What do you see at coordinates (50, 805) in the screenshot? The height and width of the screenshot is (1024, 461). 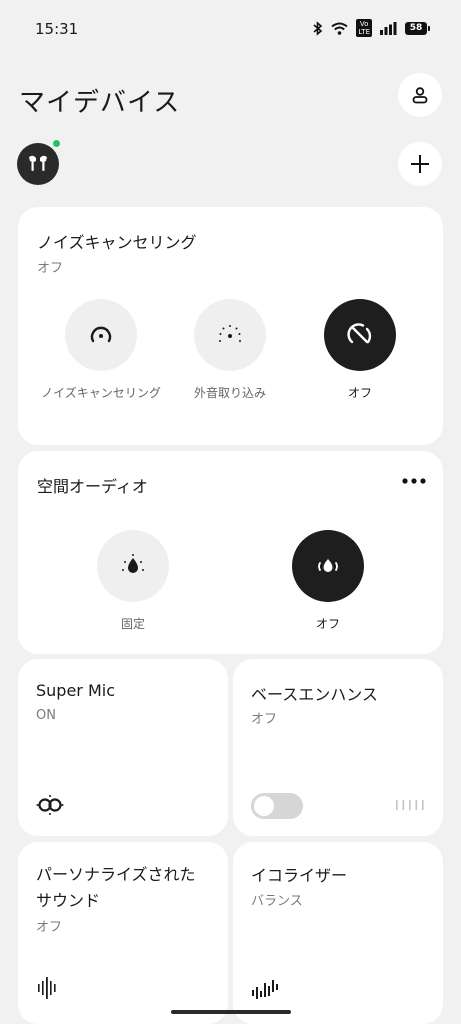 I see `super-mic-icon` at bounding box center [50, 805].